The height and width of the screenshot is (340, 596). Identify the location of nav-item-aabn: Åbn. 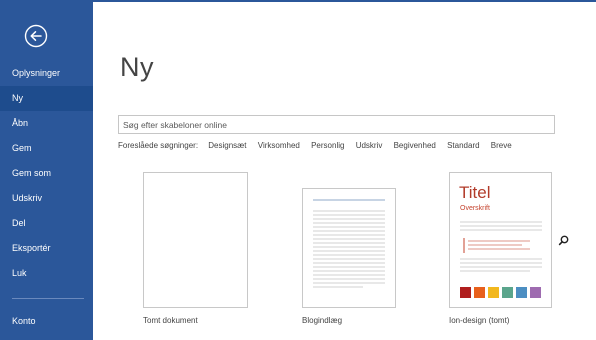
(46, 123).